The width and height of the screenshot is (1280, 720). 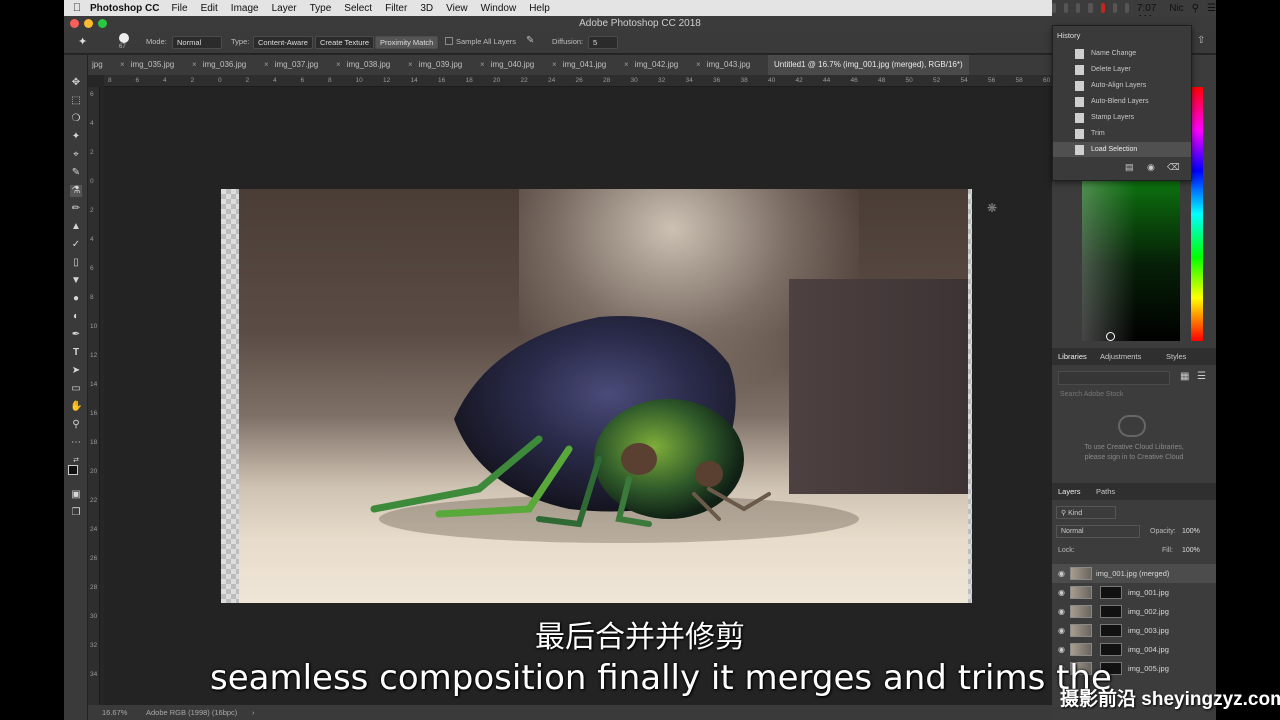 I want to click on pressure-icon: ✎, so click(x=530, y=40).